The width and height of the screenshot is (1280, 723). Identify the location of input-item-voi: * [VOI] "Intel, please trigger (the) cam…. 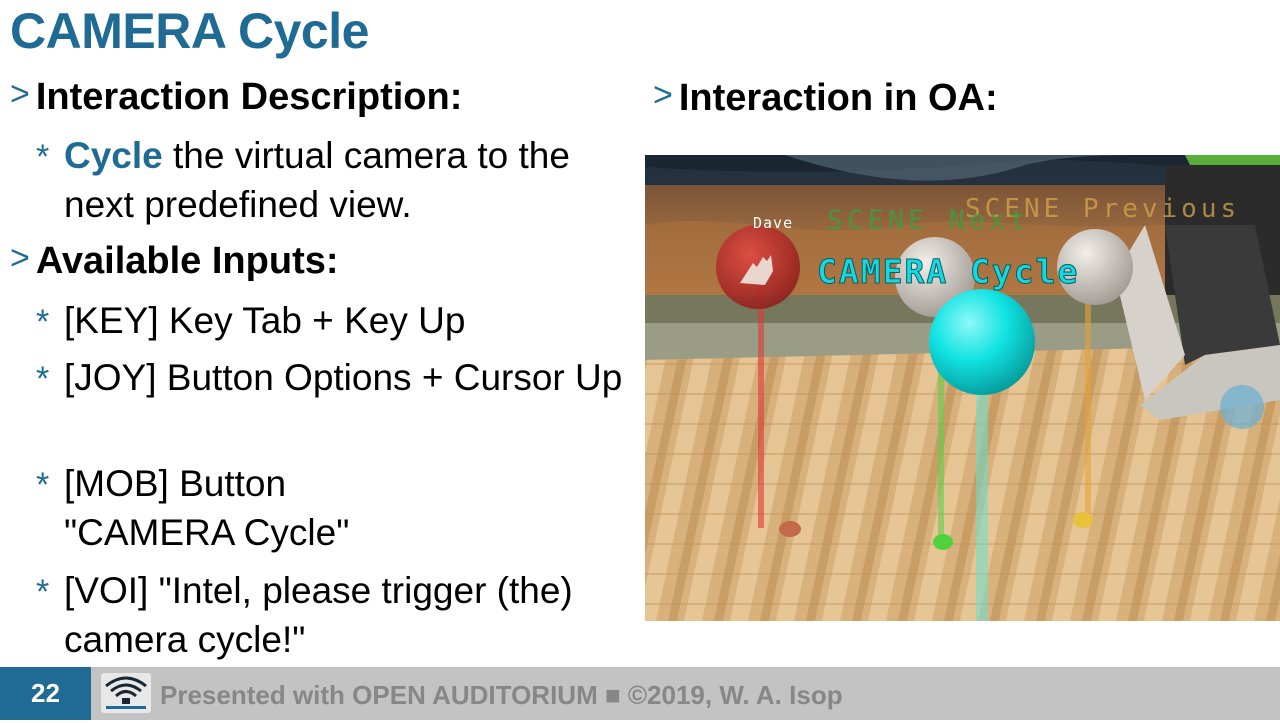
(335, 615).